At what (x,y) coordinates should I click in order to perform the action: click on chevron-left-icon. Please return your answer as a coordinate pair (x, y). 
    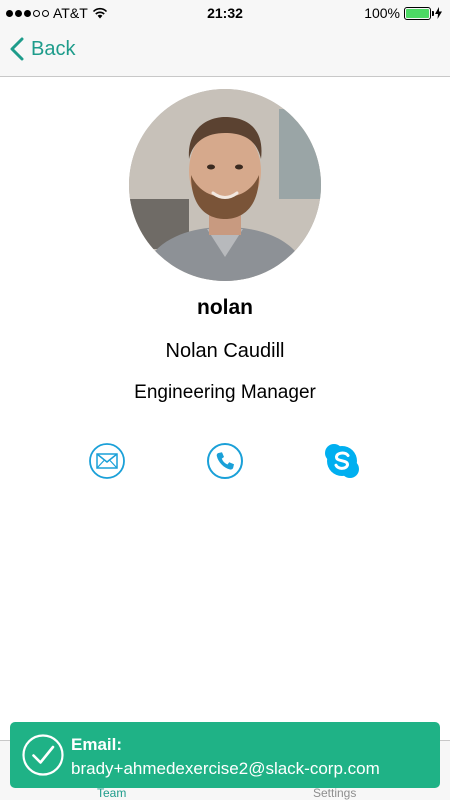
    Looking at the image, I should click on (17, 49).